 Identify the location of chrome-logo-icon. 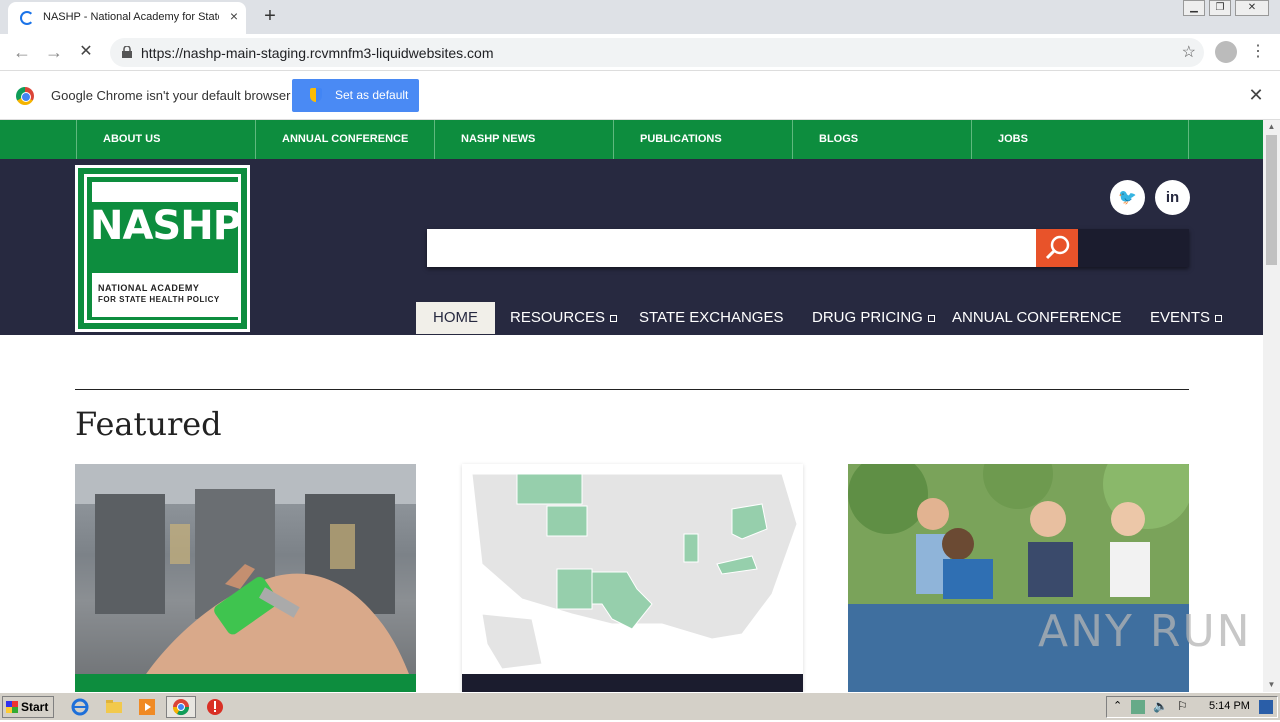
(25, 96).